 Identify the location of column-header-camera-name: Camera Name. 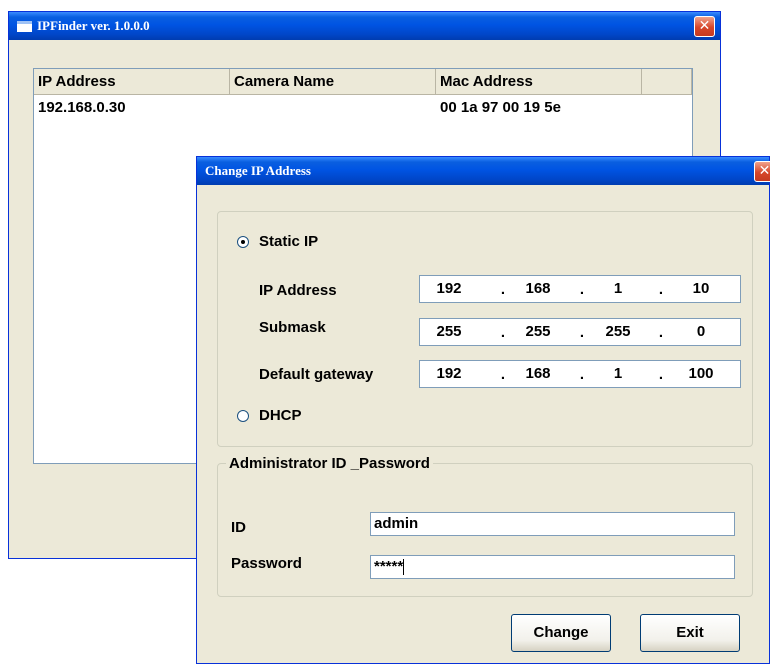
(333, 82).